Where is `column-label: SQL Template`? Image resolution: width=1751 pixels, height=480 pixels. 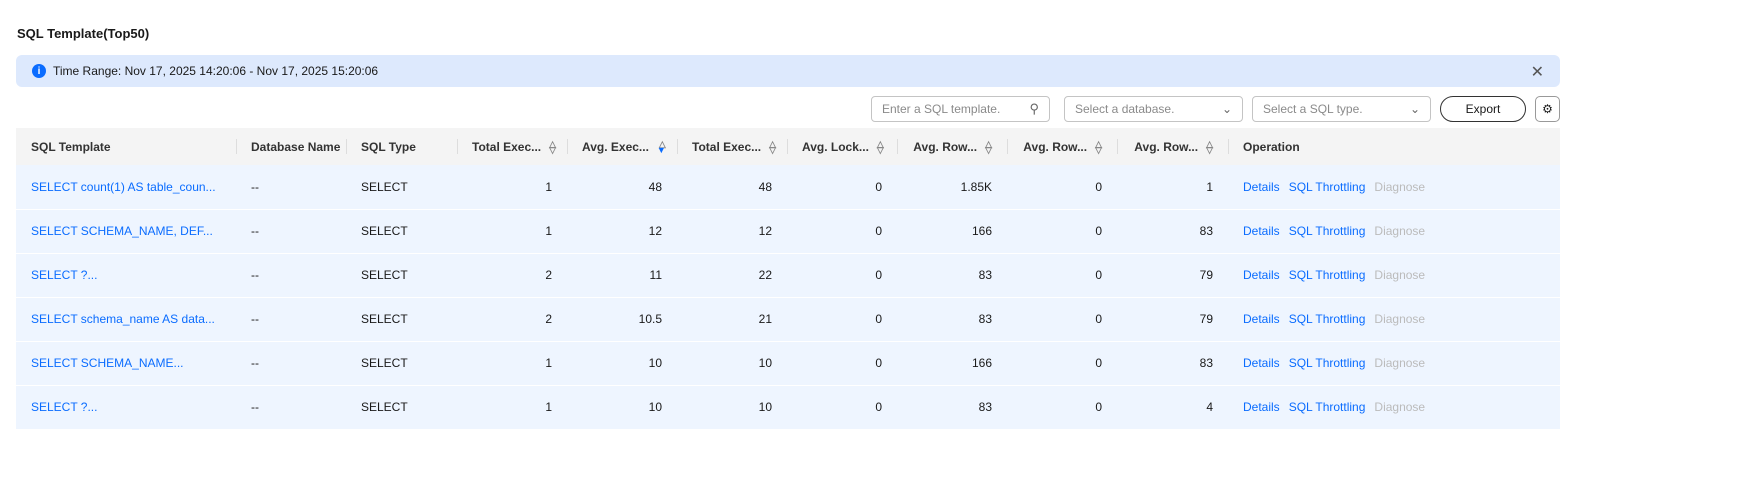 column-label: SQL Template is located at coordinates (71, 146).